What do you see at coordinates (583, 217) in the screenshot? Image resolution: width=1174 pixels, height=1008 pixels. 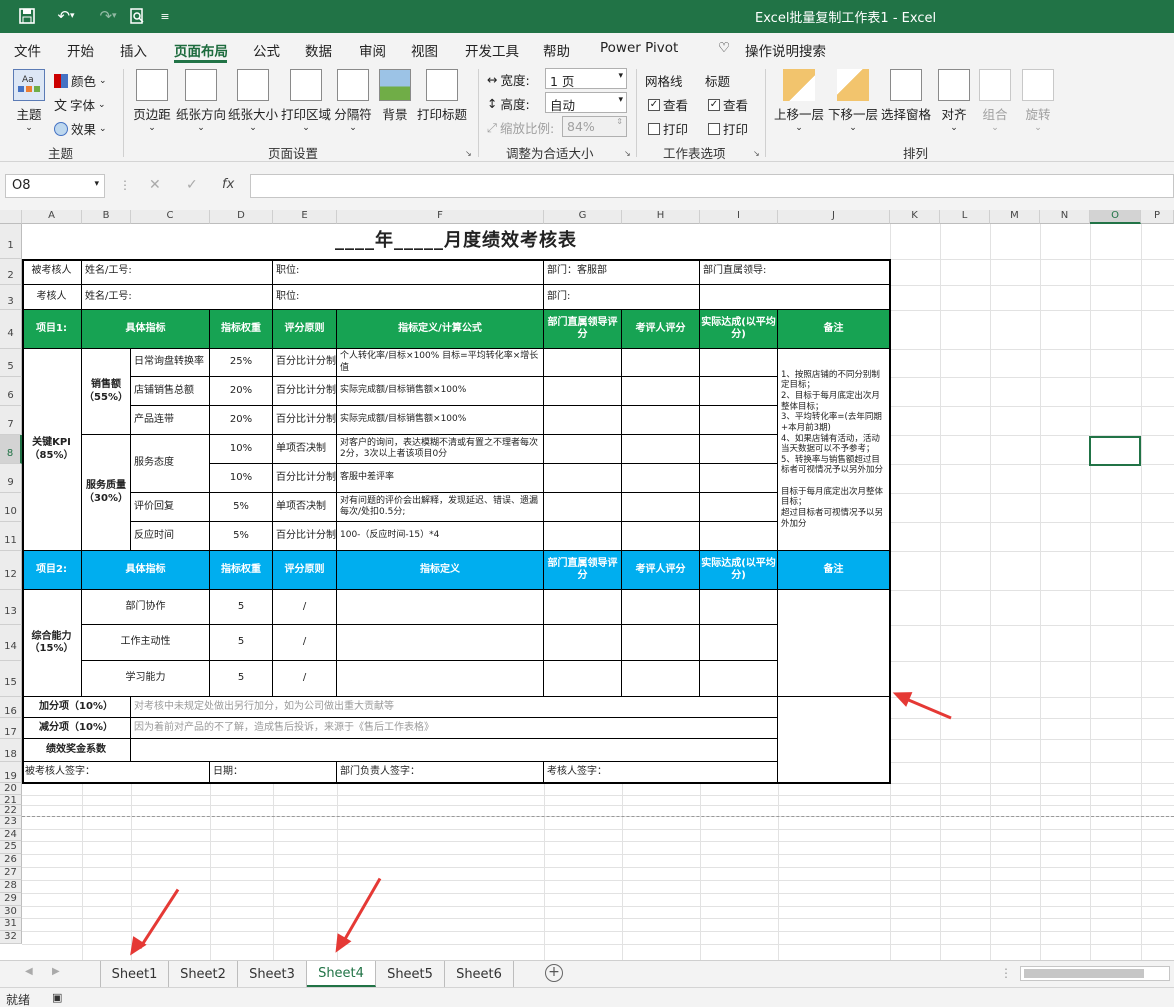 I see `column-header: G` at bounding box center [583, 217].